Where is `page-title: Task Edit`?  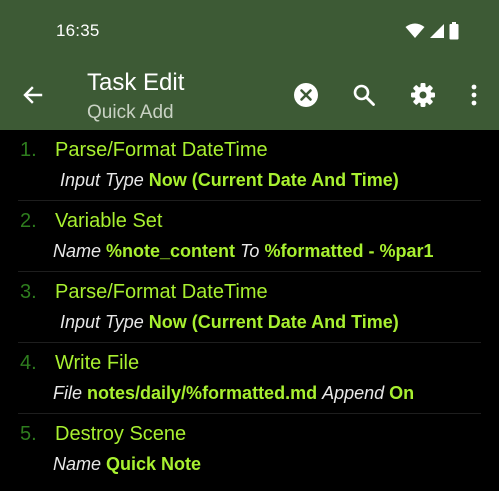 page-title: Task Edit is located at coordinates (136, 82).